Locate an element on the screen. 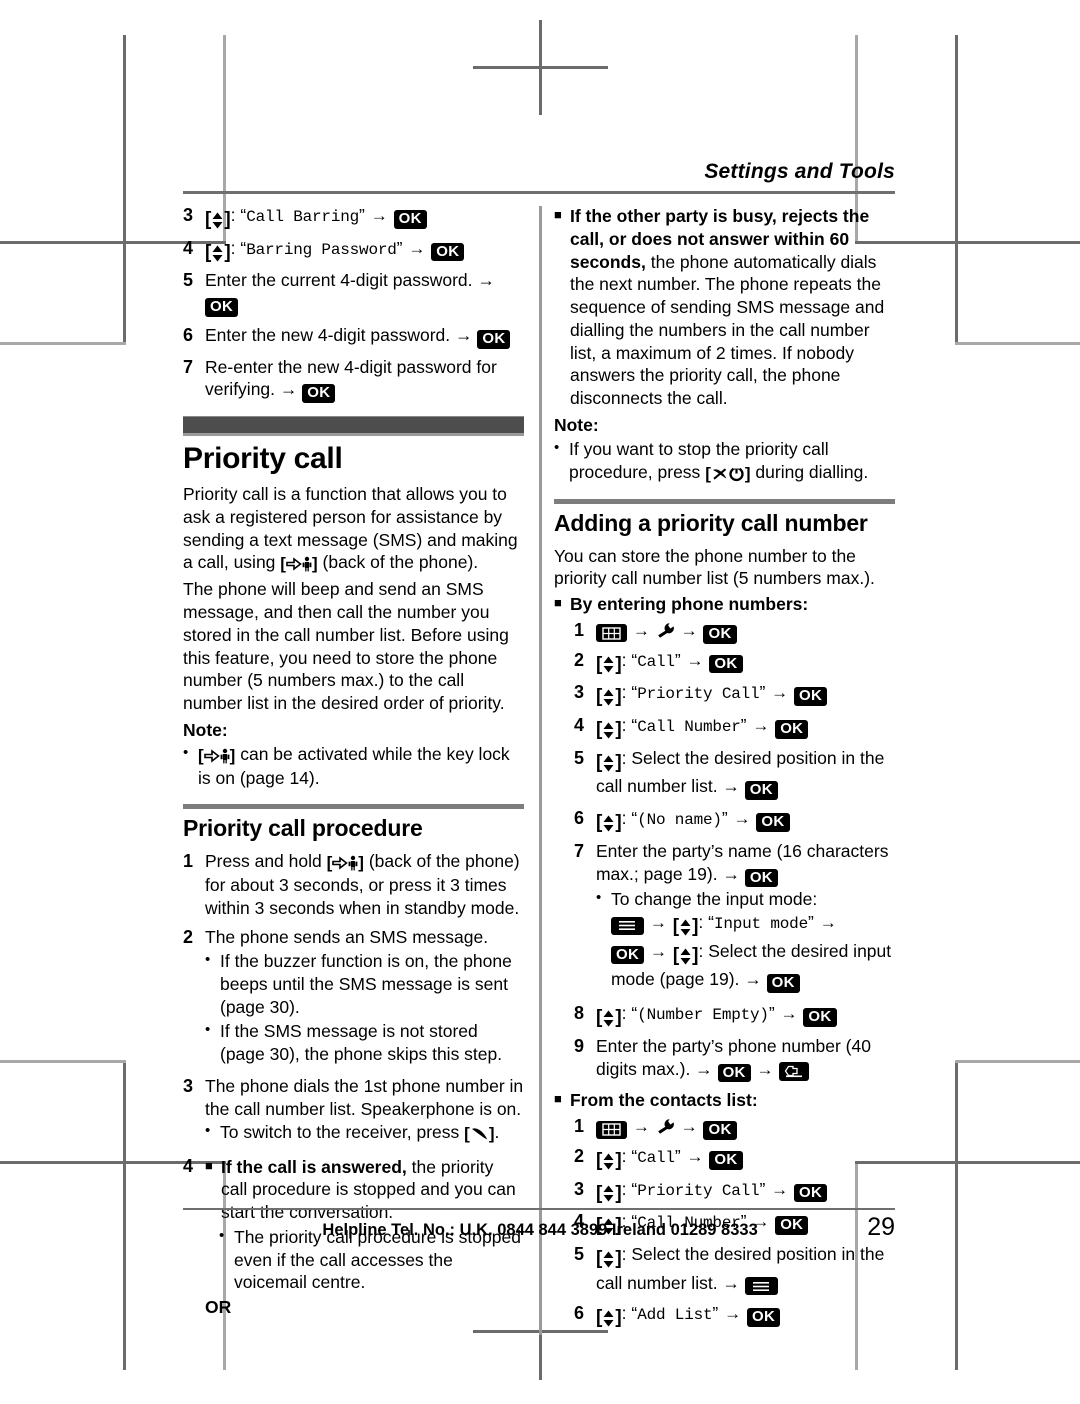 The image size is (1080, 1404). bullet-text-lead: To switch to the receiver, press is located at coordinates (340, 1132).